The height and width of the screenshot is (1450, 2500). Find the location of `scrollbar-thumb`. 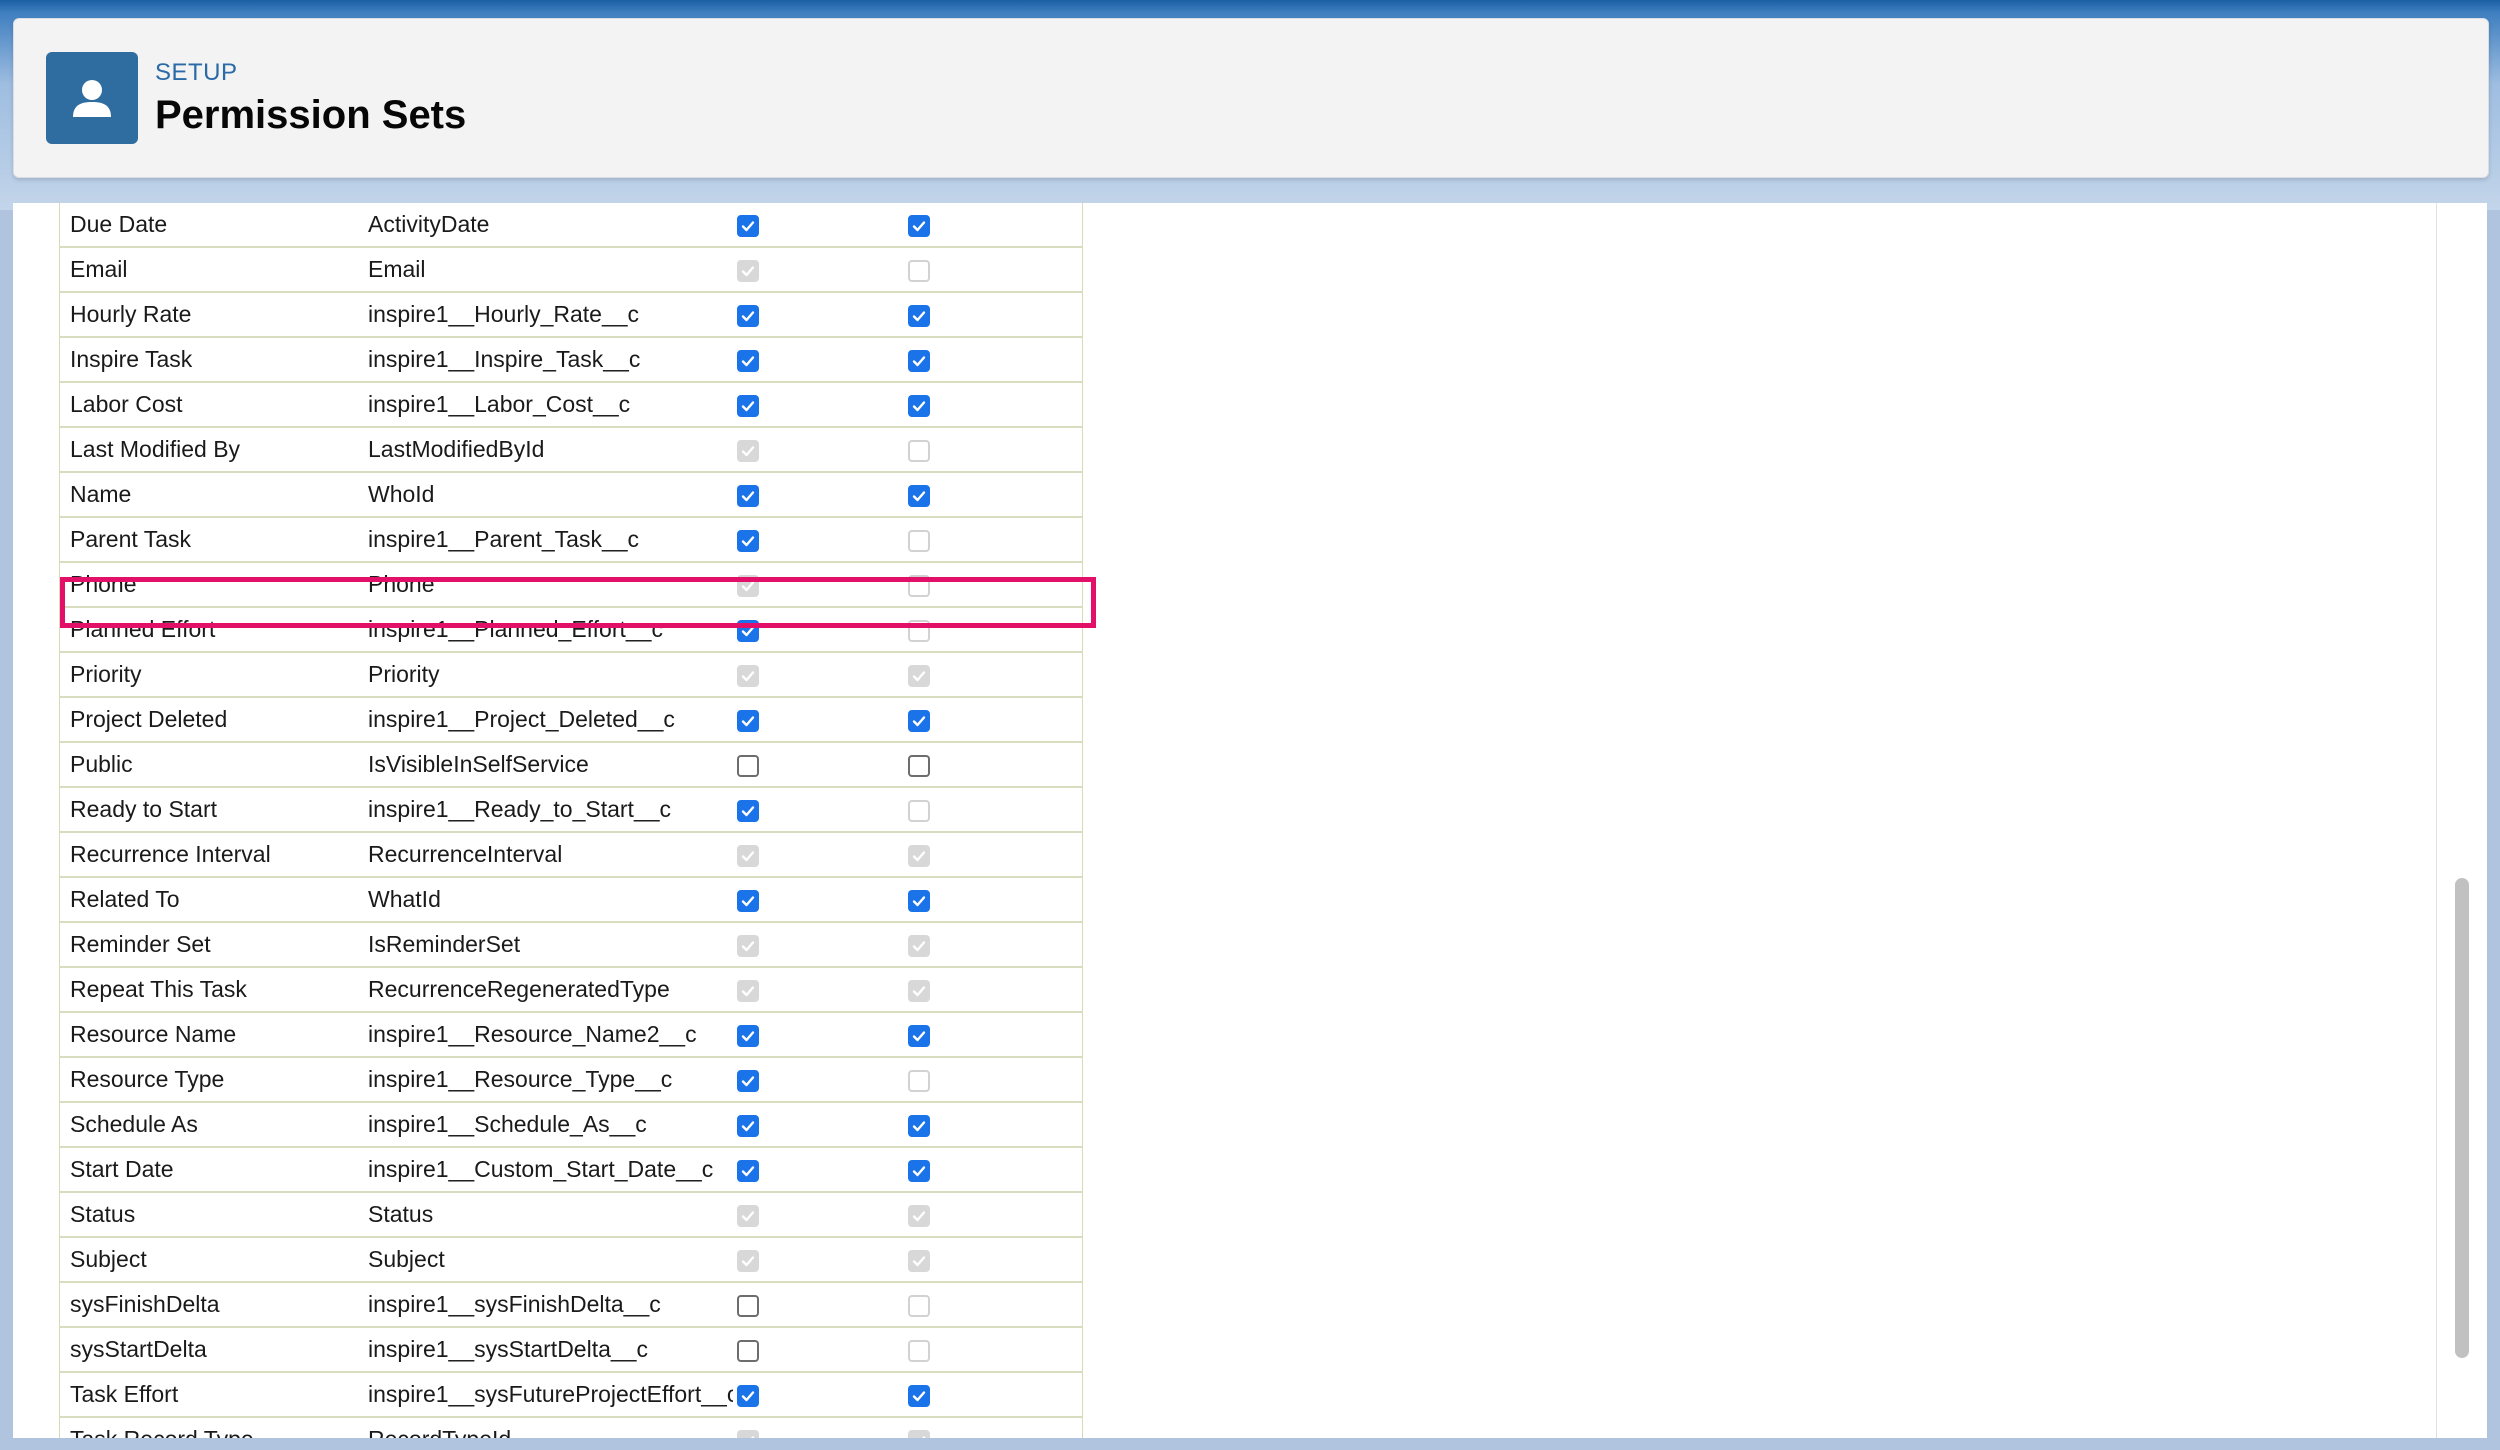

scrollbar-thumb is located at coordinates (2462, 1118).